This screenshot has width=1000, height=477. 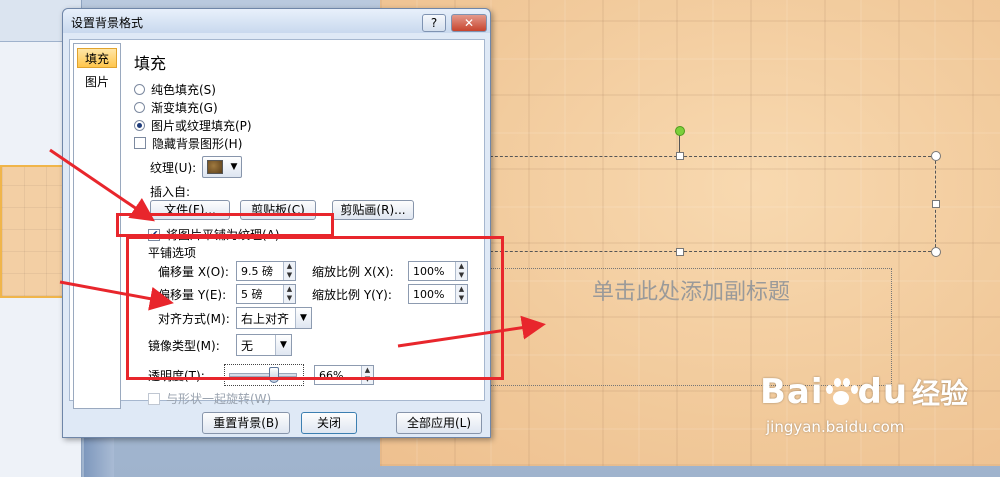 What do you see at coordinates (691, 290) in the screenshot?
I see `subtitle-placeholder-text: 单击此处添加副标题` at bounding box center [691, 290].